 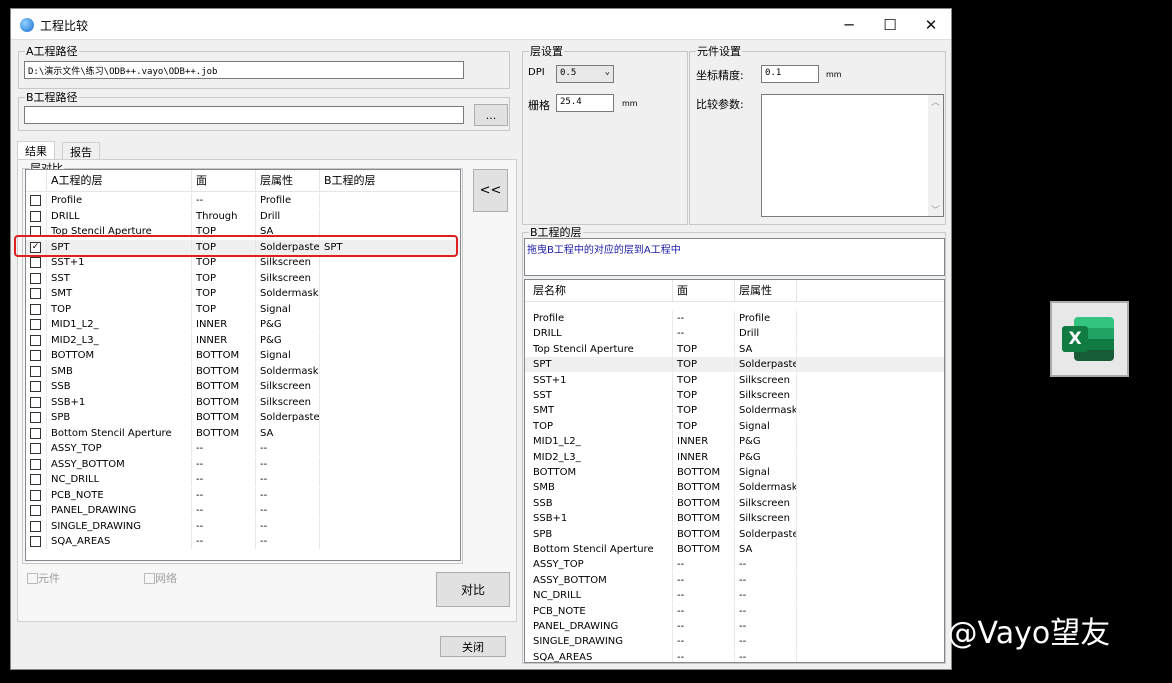 I want to click on table-row: ASSY_BOTTOM -- --, so click(x=243, y=464).